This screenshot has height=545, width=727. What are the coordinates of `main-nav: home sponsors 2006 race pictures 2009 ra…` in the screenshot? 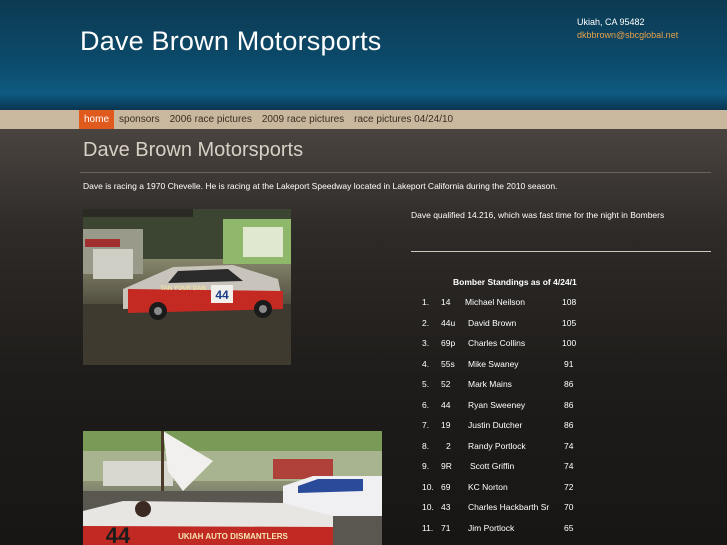 It's located at (268, 119).